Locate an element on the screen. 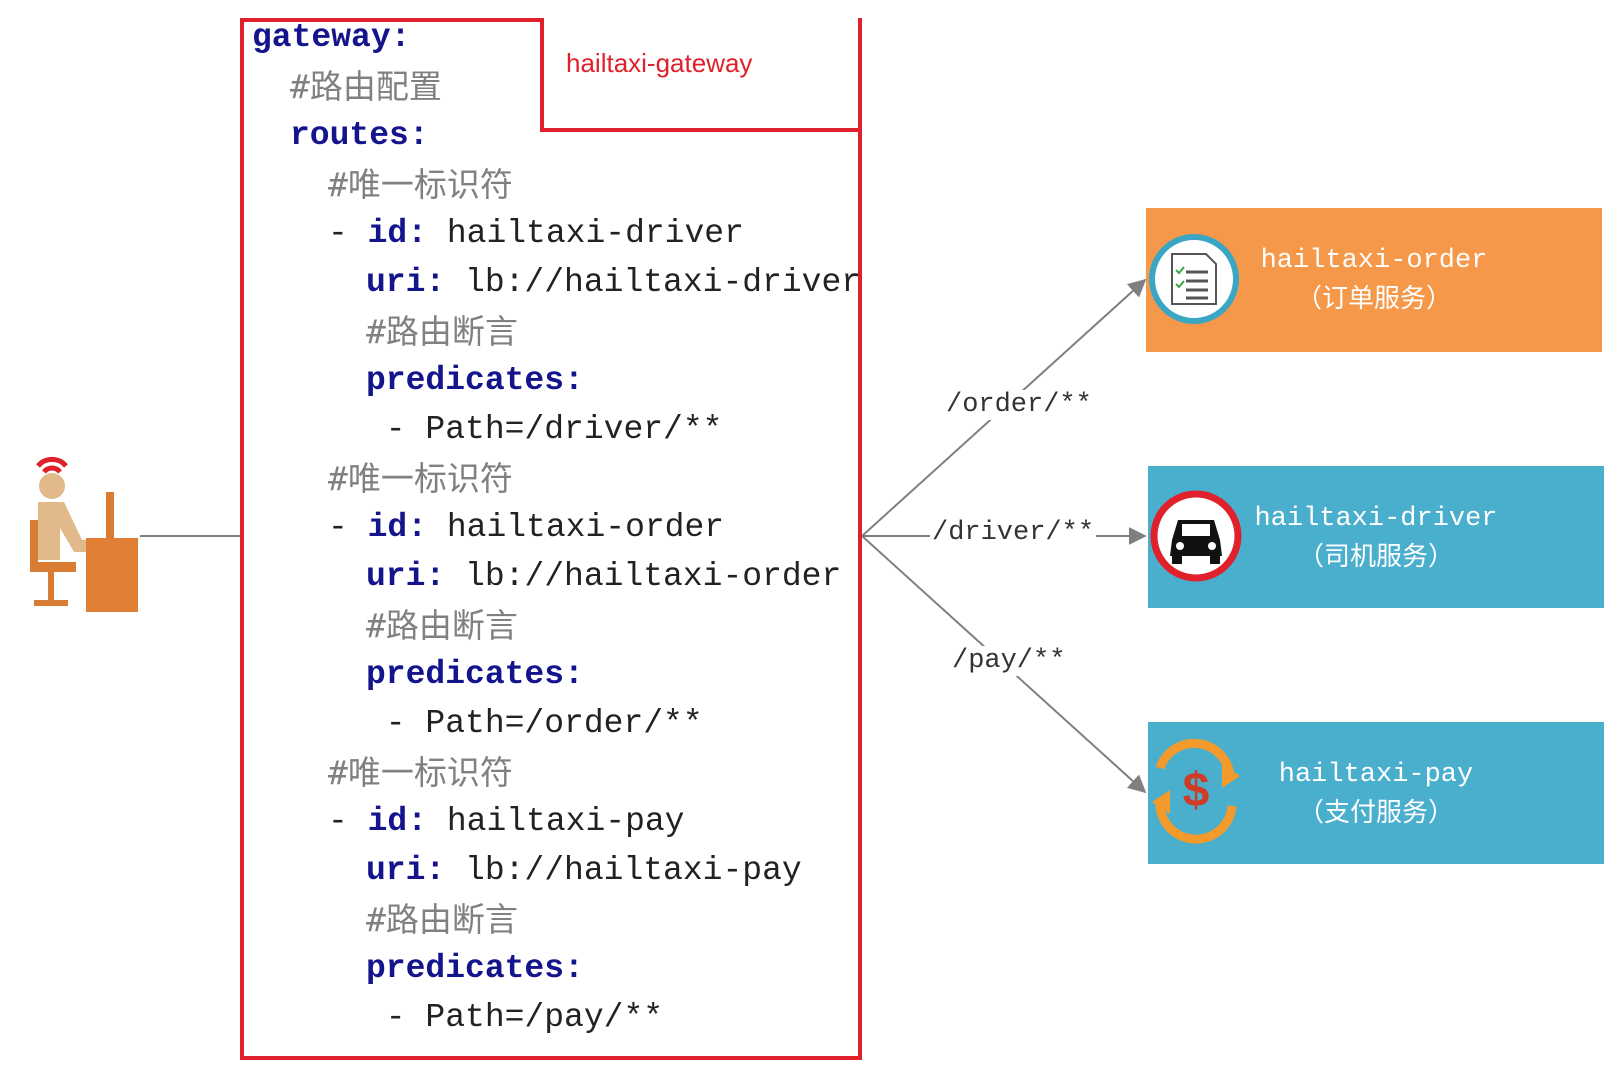 The height and width of the screenshot is (1072, 1623). config-value: - Path=/order/** is located at coordinates (534, 723).